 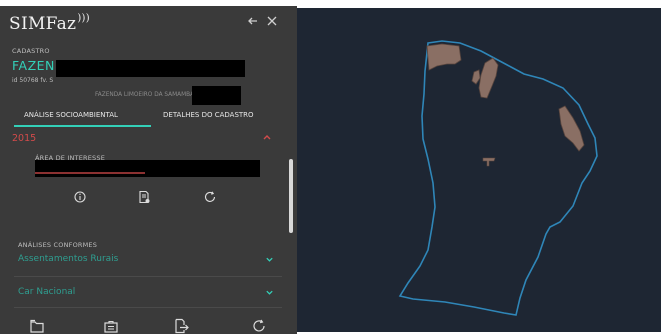 What do you see at coordinates (147, 95) in the screenshot?
I see `farm-subtitle: FAZENDA LIMOEIRO DA SAMAMBAIA` at bounding box center [147, 95].